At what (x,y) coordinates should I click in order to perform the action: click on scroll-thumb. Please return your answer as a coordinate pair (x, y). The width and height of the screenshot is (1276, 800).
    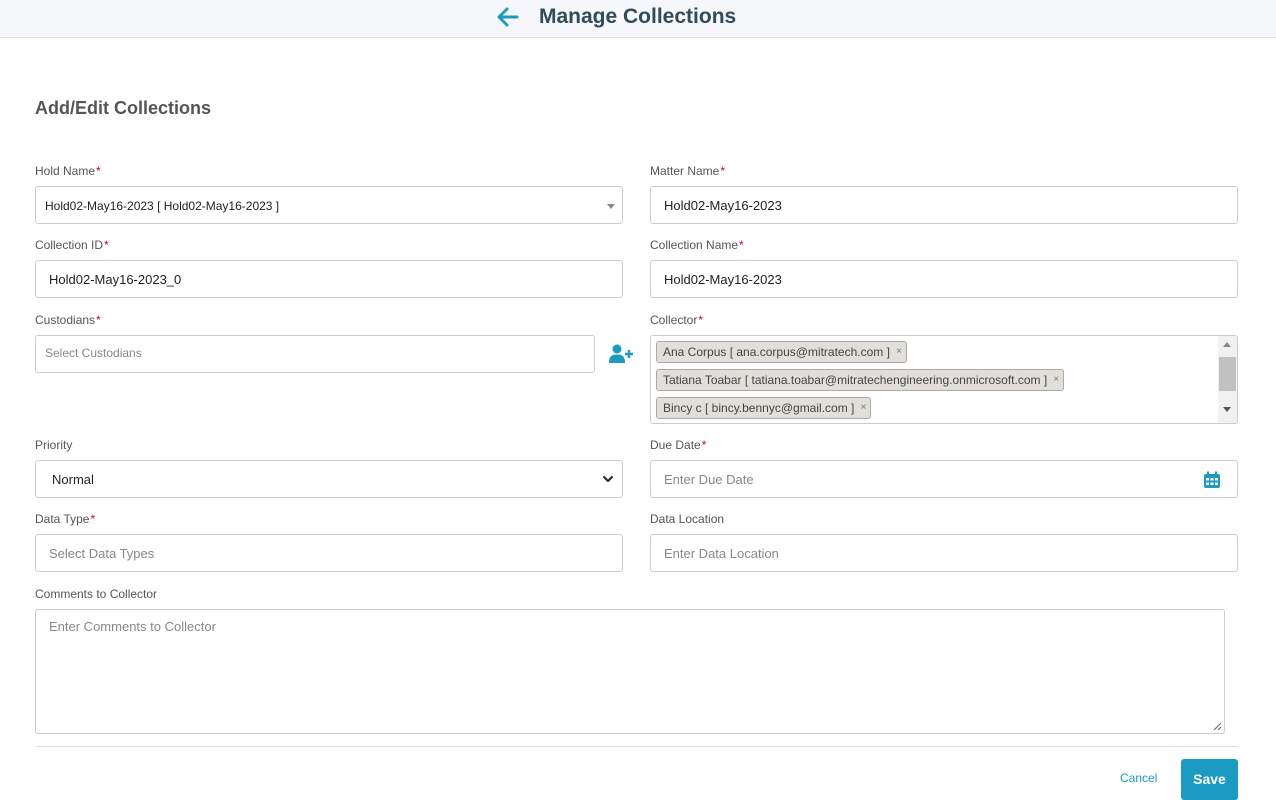
    Looking at the image, I should click on (1227, 374).